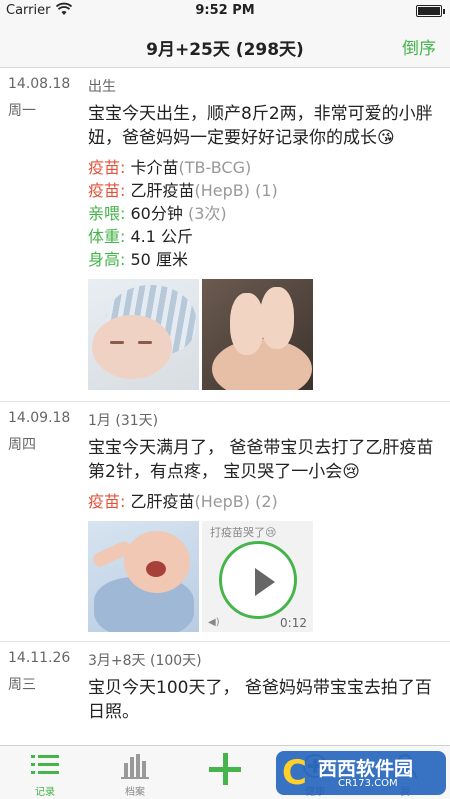  Describe the element at coordinates (225, 50) in the screenshot. I see `page-title: 9月+25天 (298天)` at that location.